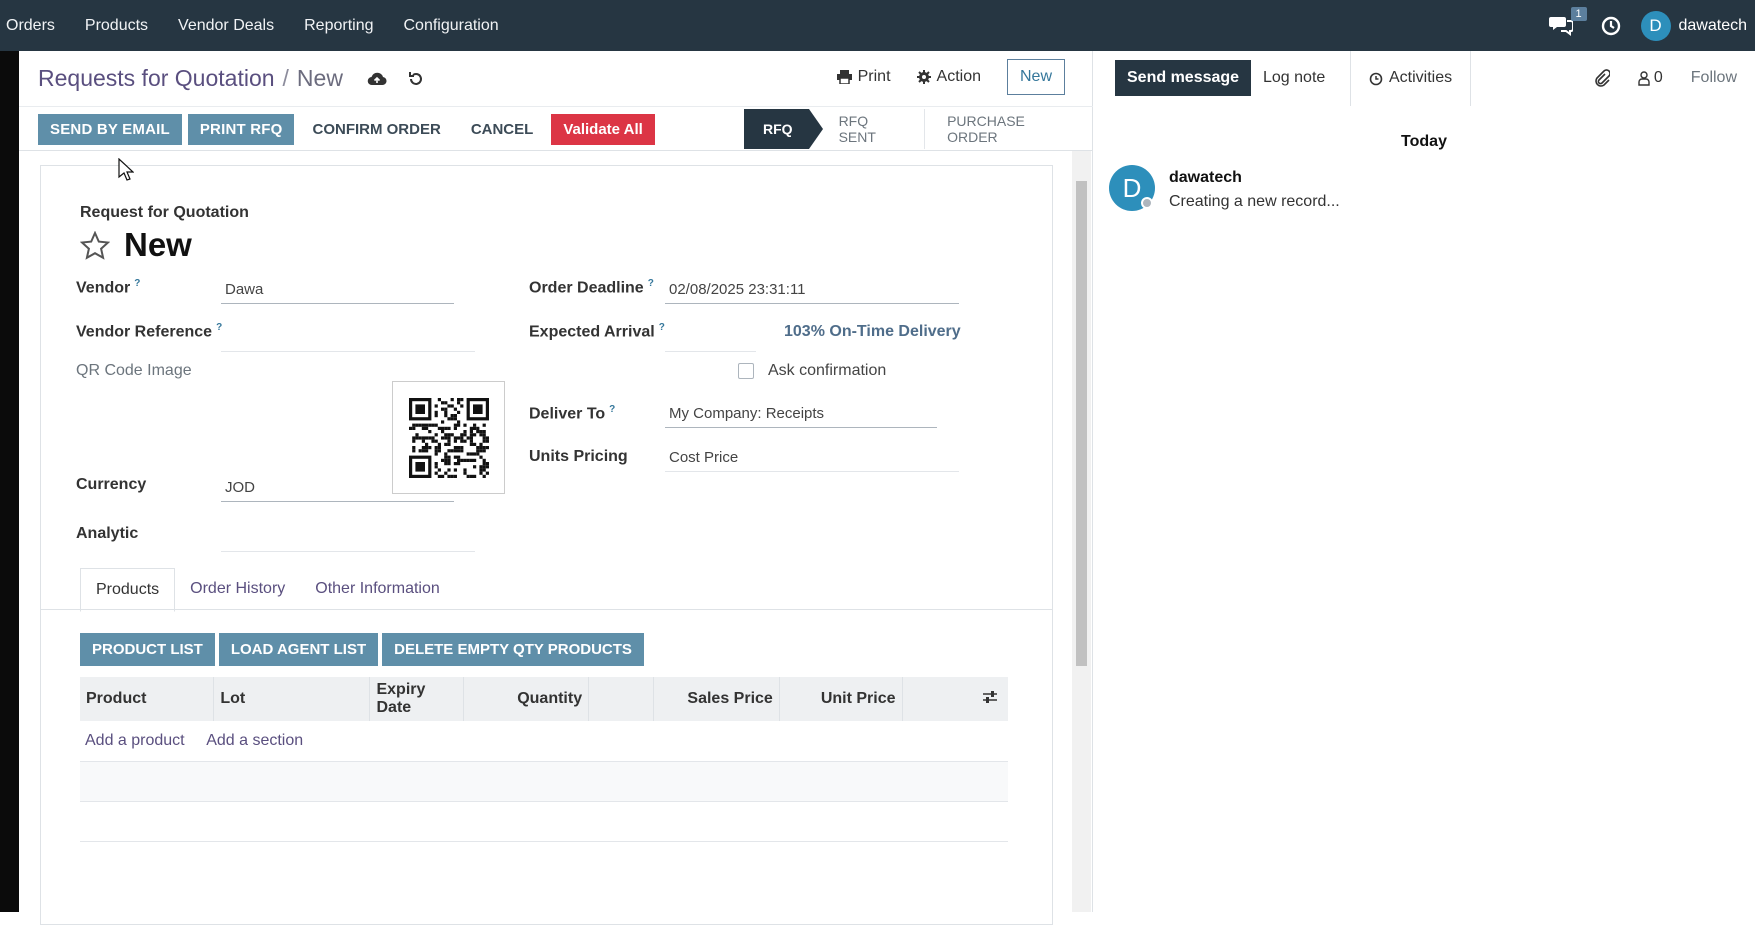  Describe the element at coordinates (377, 590) in the screenshot. I see `tab-other-information: Other Information` at that location.